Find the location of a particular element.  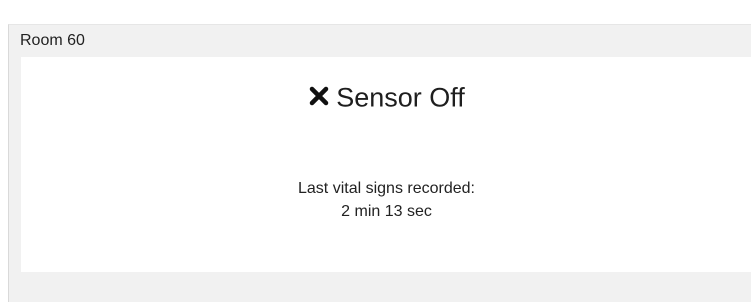

sensor-status: Sensor Off is located at coordinates (386, 97).